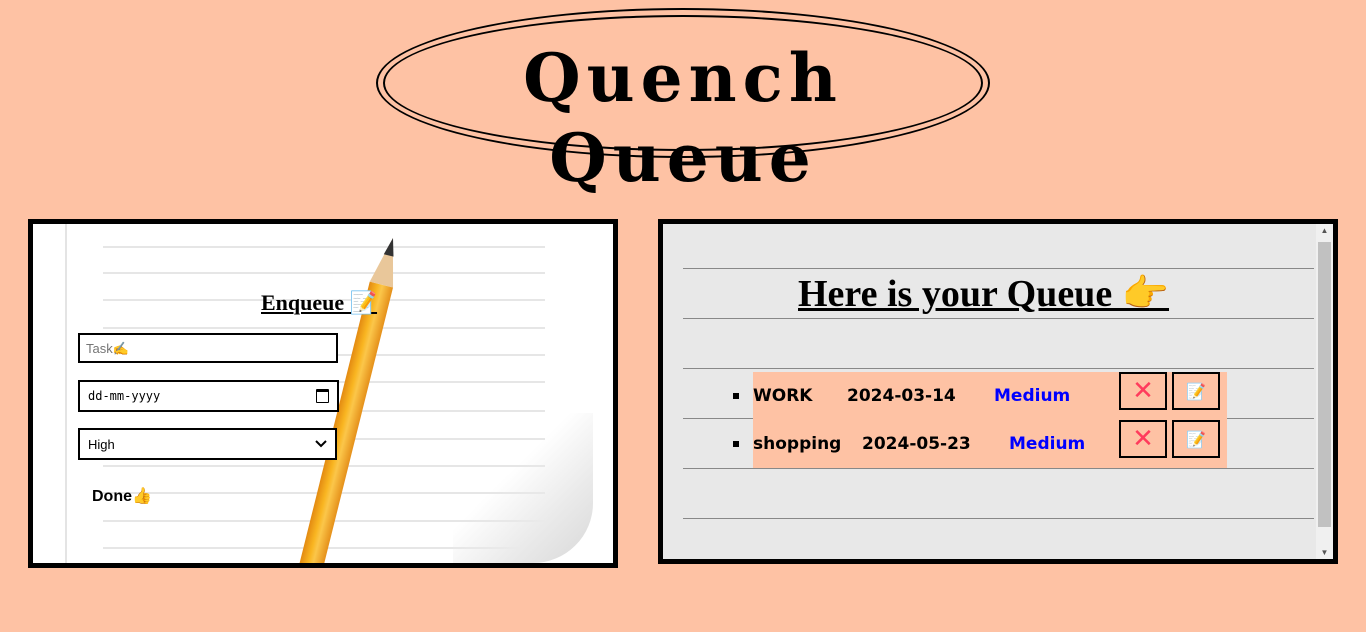 The height and width of the screenshot is (632, 1366). Describe the element at coordinates (783, 396) in the screenshot. I see `item-task: WORK` at that location.